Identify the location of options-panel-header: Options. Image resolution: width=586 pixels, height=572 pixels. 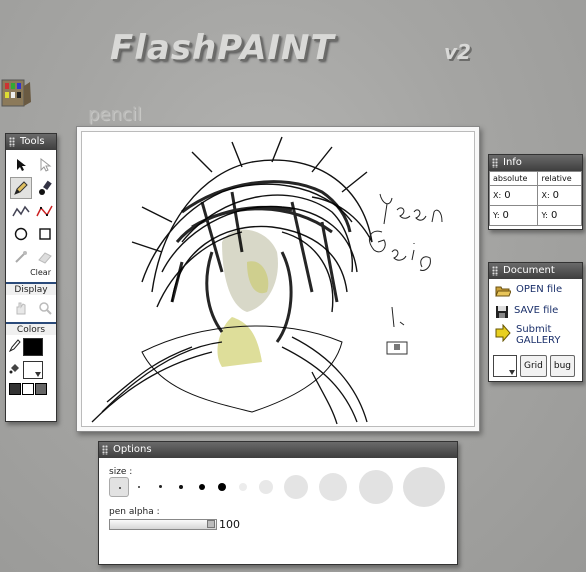
(278, 450).